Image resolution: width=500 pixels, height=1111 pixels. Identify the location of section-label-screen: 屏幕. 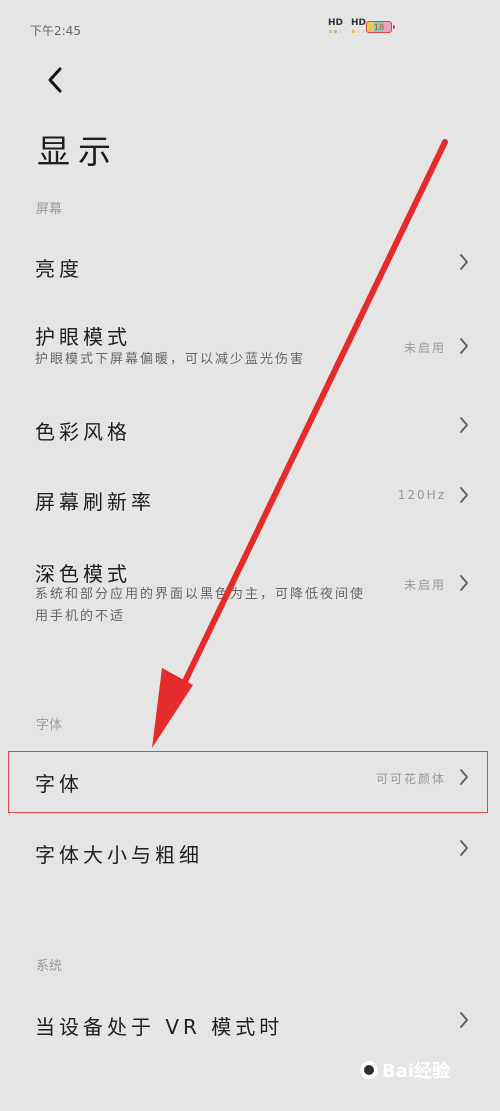
(49, 209).